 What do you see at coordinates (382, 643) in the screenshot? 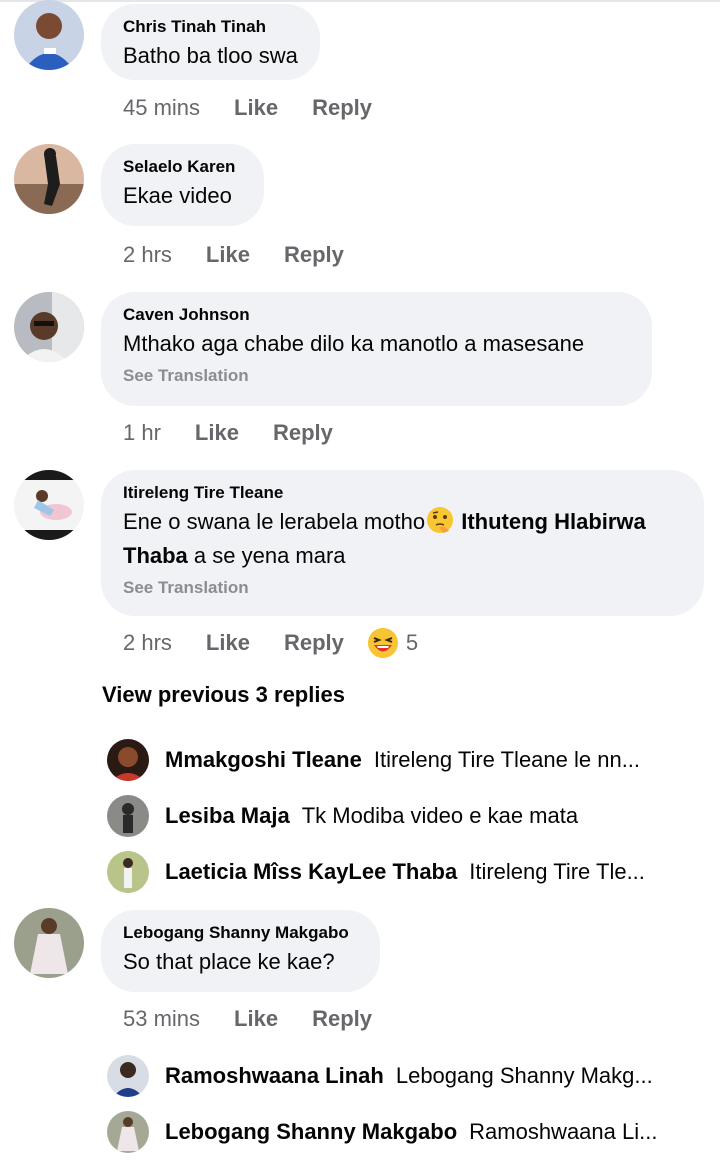
I see `laughing-face-emoji-icon` at bounding box center [382, 643].